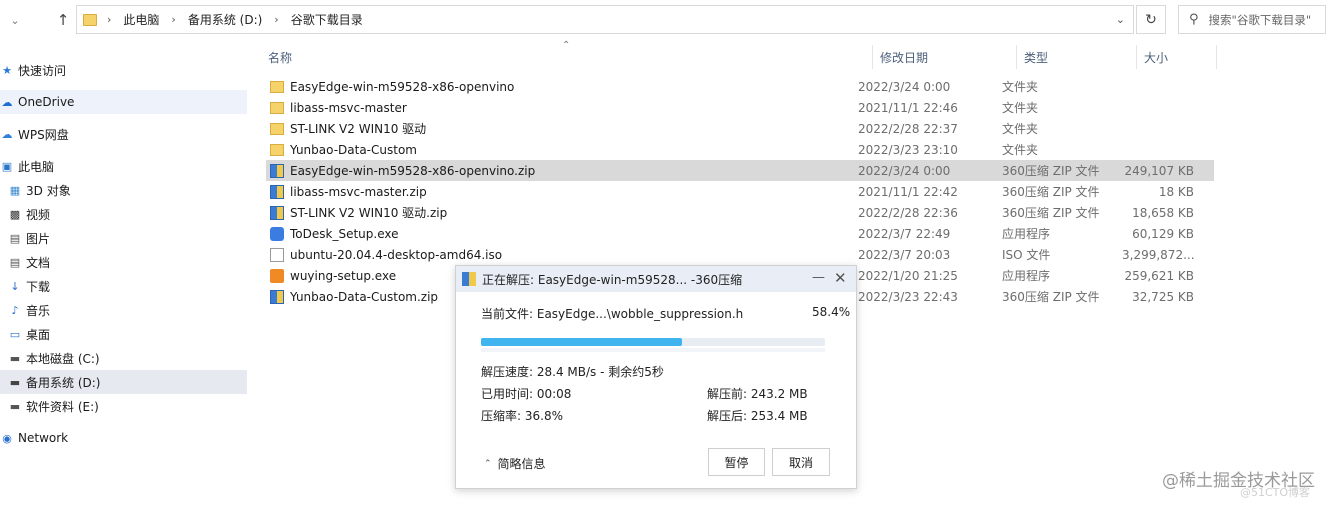 The image size is (1338, 505). What do you see at coordinates (123, 214) in the screenshot?
I see `sidebar-item-videos: ▩ 视频` at bounding box center [123, 214].